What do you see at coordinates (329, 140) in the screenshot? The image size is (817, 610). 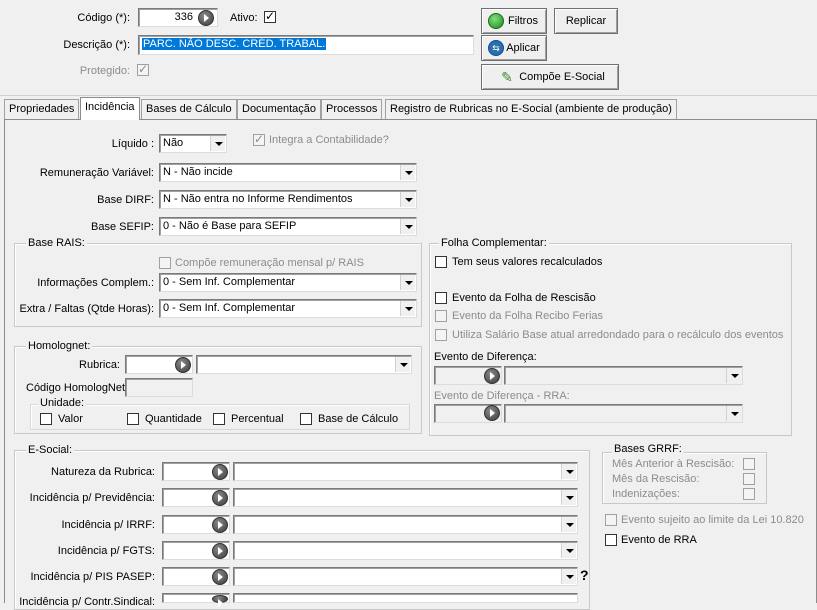 I see `integra-label: Integra a Contabilidade?` at bounding box center [329, 140].